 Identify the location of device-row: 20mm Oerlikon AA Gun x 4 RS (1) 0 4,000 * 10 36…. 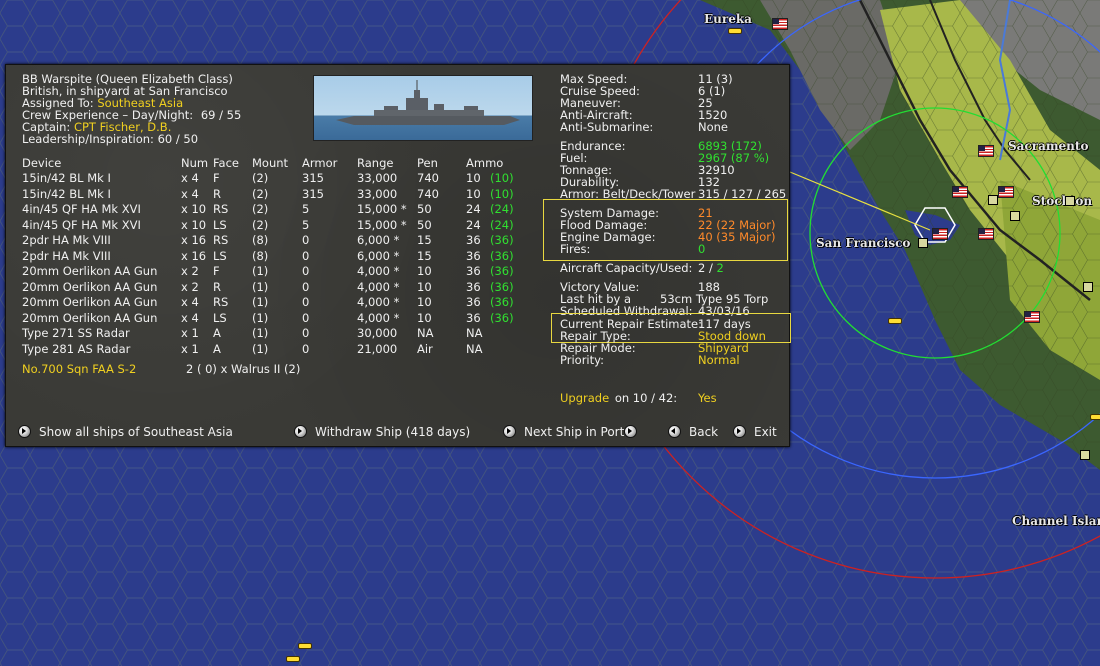
(276, 302).